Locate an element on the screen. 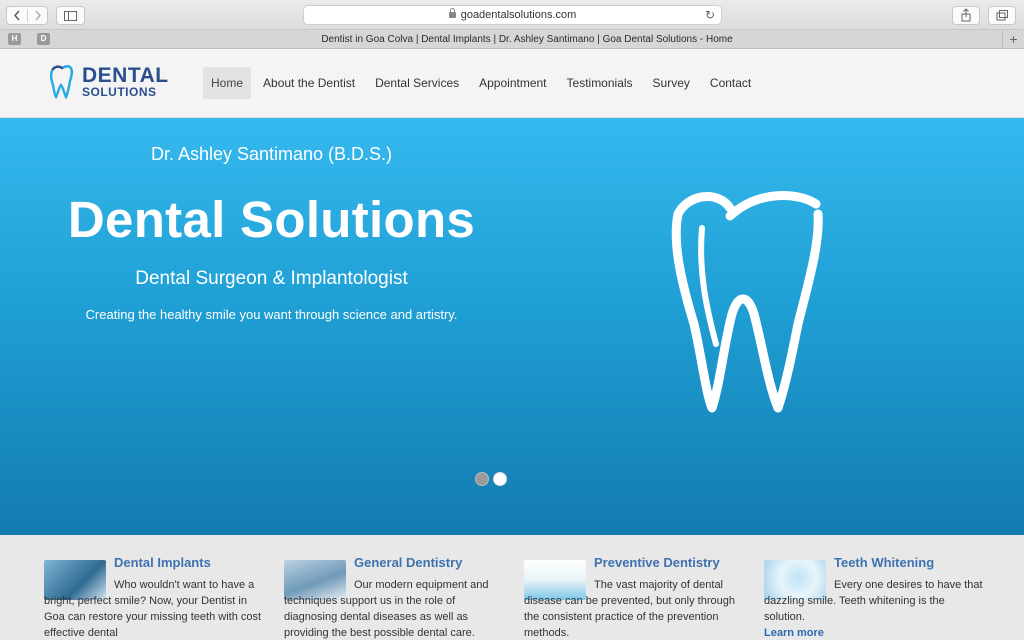 The height and width of the screenshot is (640, 1024). menu-about: About the Dentist is located at coordinates (309, 83).